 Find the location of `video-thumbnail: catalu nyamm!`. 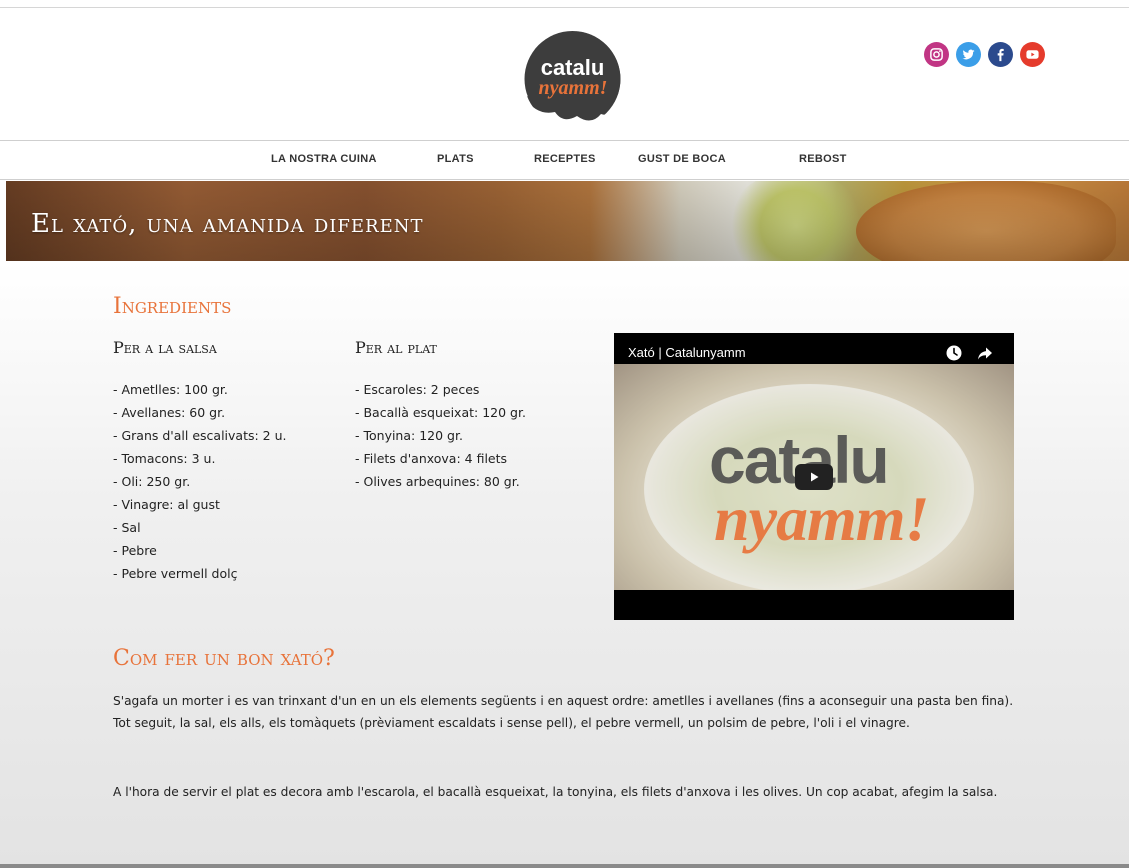

video-thumbnail: catalu nyamm! is located at coordinates (814, 477).